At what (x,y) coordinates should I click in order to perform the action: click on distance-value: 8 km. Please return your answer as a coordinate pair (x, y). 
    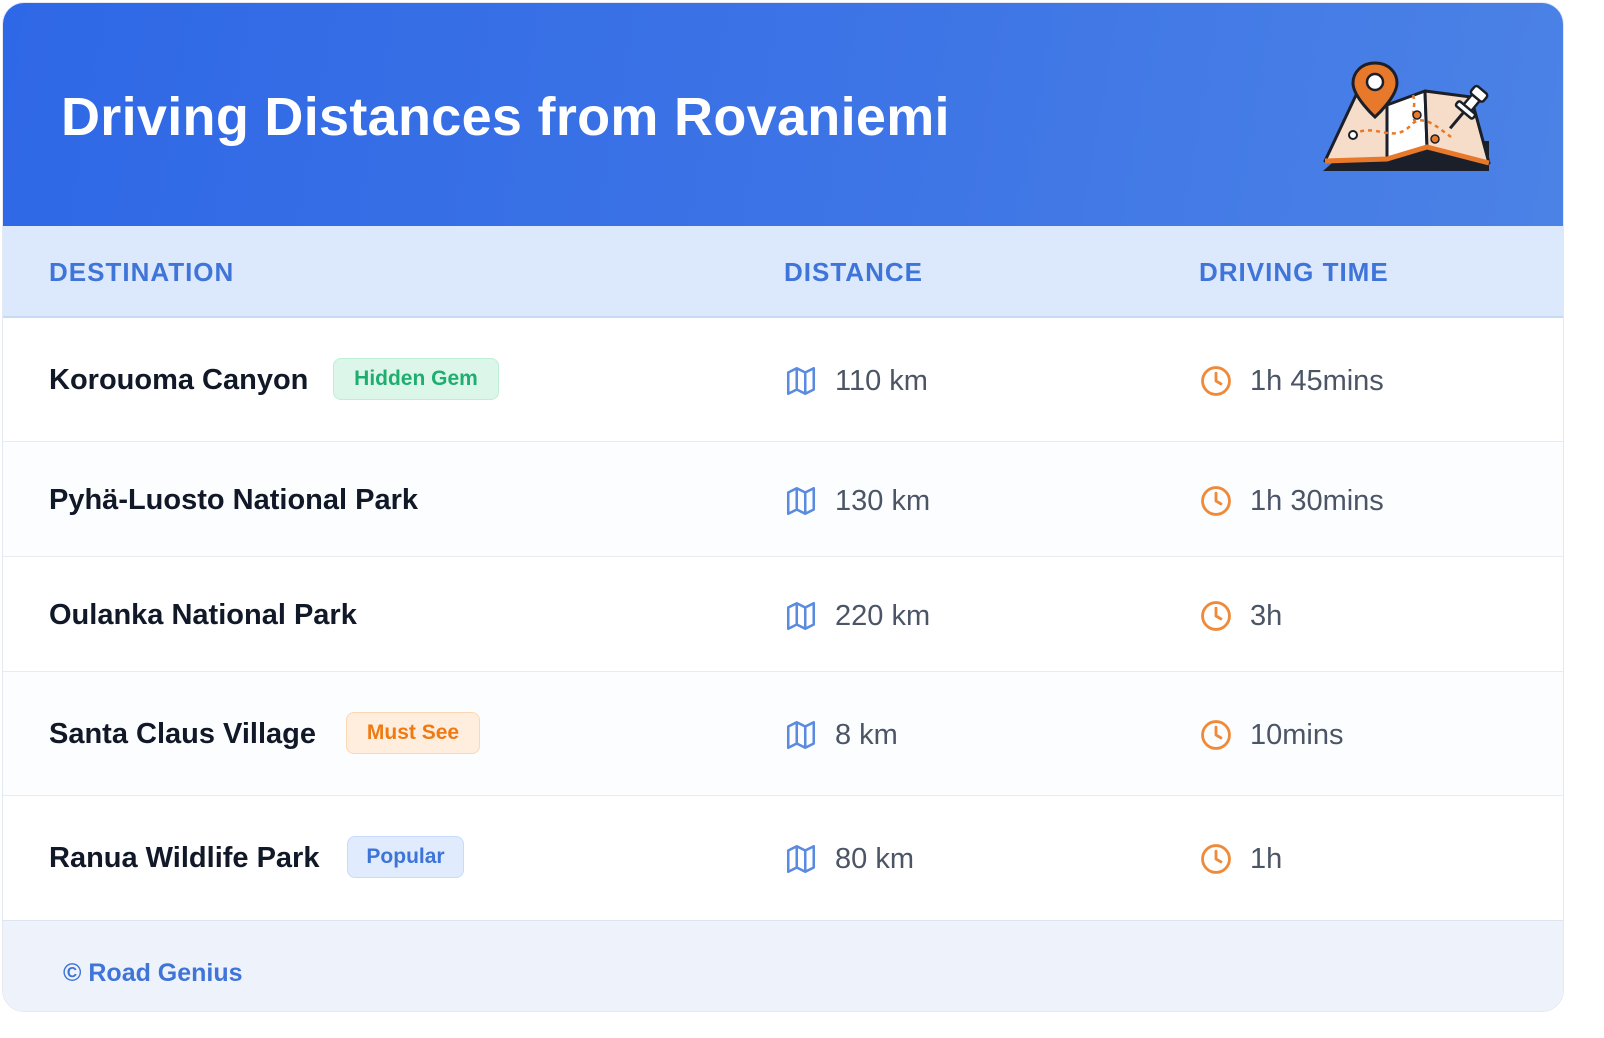
    Looking at the image, I should click on (866, 735).